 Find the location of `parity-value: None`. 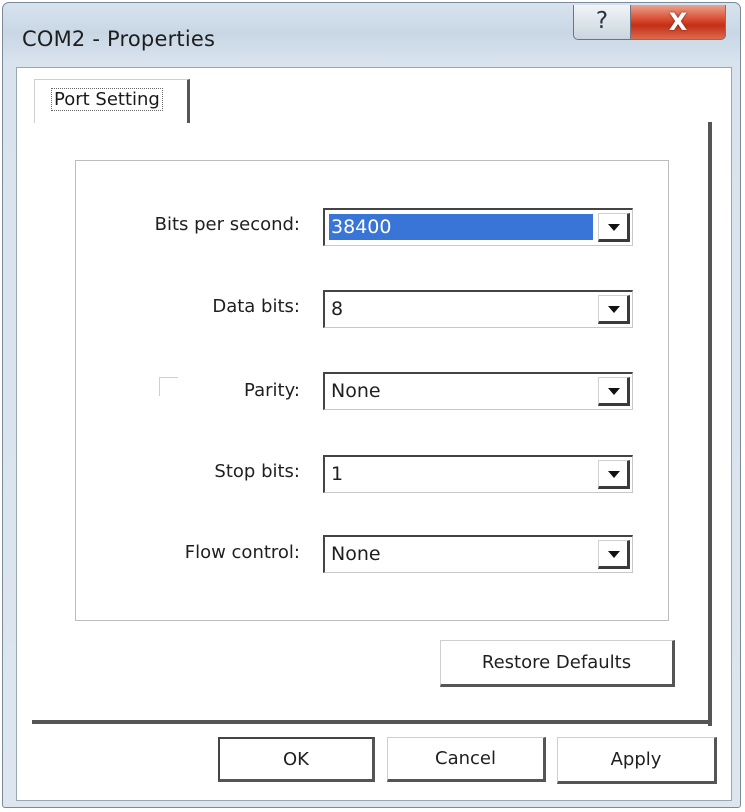

parity-value: None is located at coordinates (356, 391).